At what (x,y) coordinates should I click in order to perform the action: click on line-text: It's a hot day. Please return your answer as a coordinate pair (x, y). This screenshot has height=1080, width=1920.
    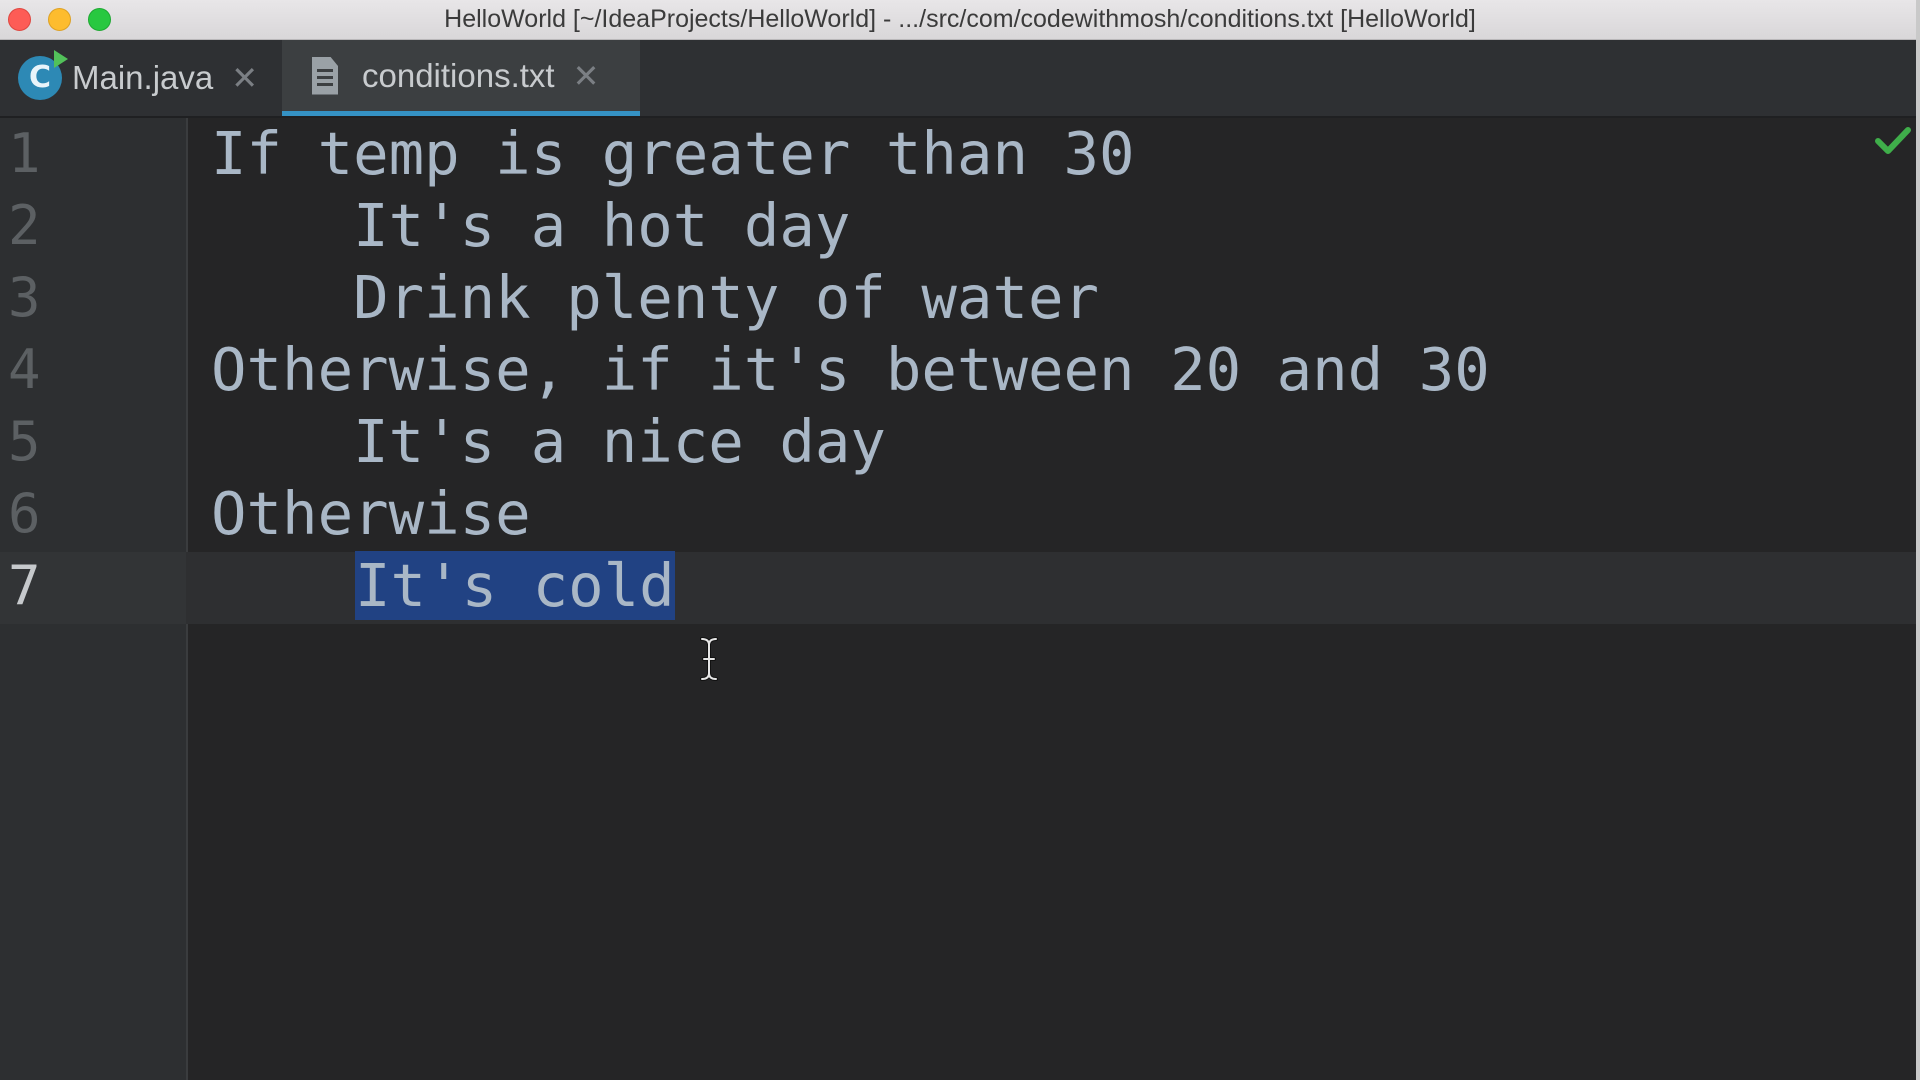
    Looking at the image, I should click on (531, 225).